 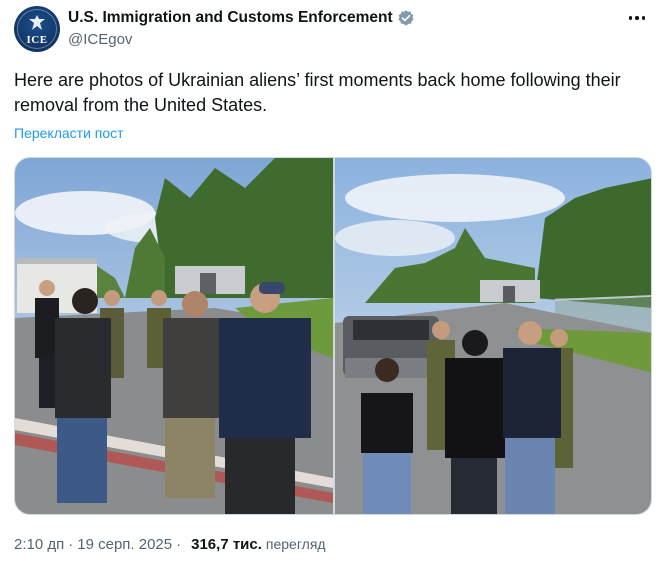 I want to click on avatar: ICE, so click(x=37, y=29).